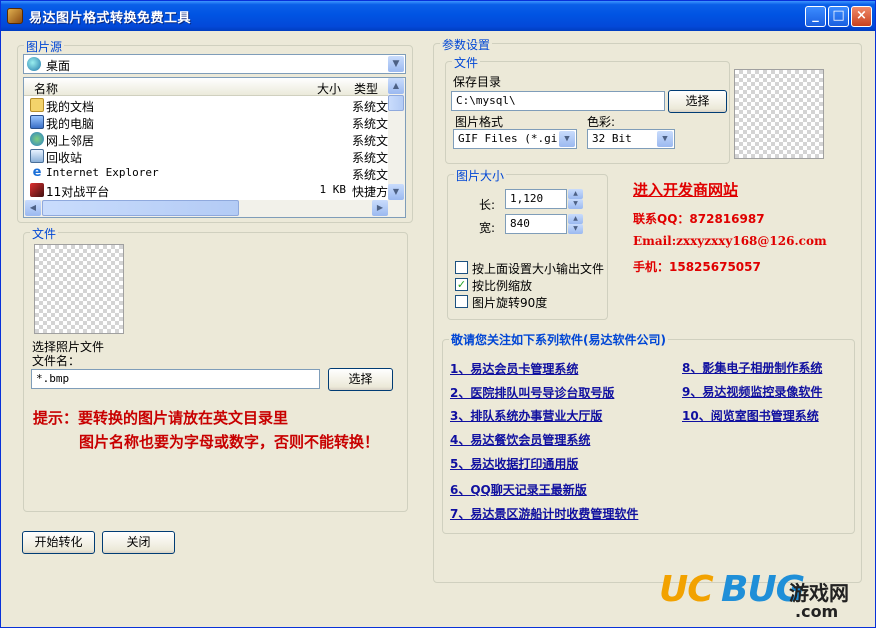 This screenshot has width=876, height=628. What do you see at coordinates (697, 267) in the screenshot?
I see `developer-phone: 手机：15825675057` at bounding box center [697, 267].